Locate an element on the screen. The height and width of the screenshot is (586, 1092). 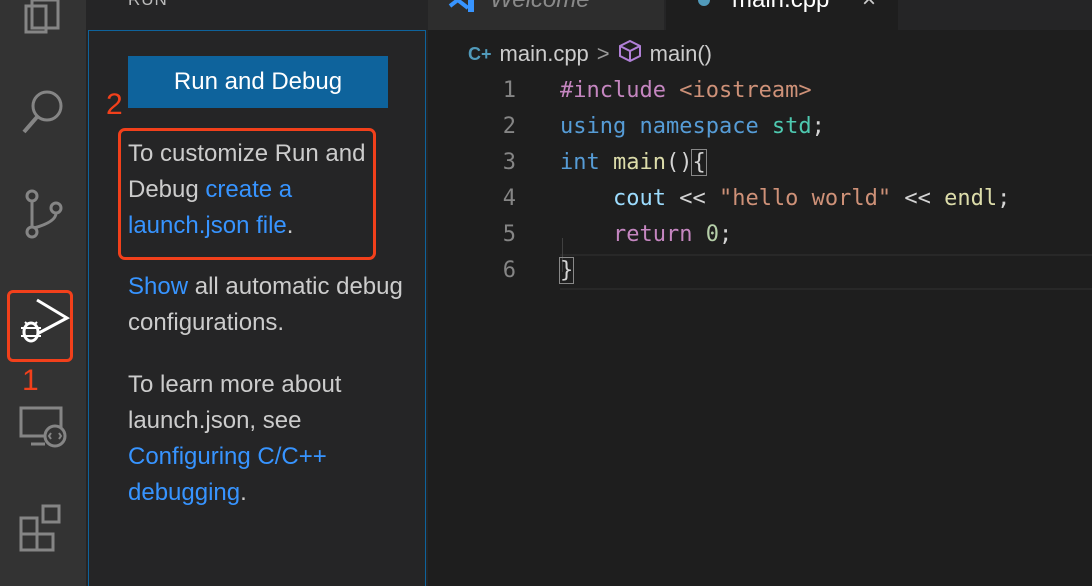
explorer-icon is located at coordinates (43, 20).